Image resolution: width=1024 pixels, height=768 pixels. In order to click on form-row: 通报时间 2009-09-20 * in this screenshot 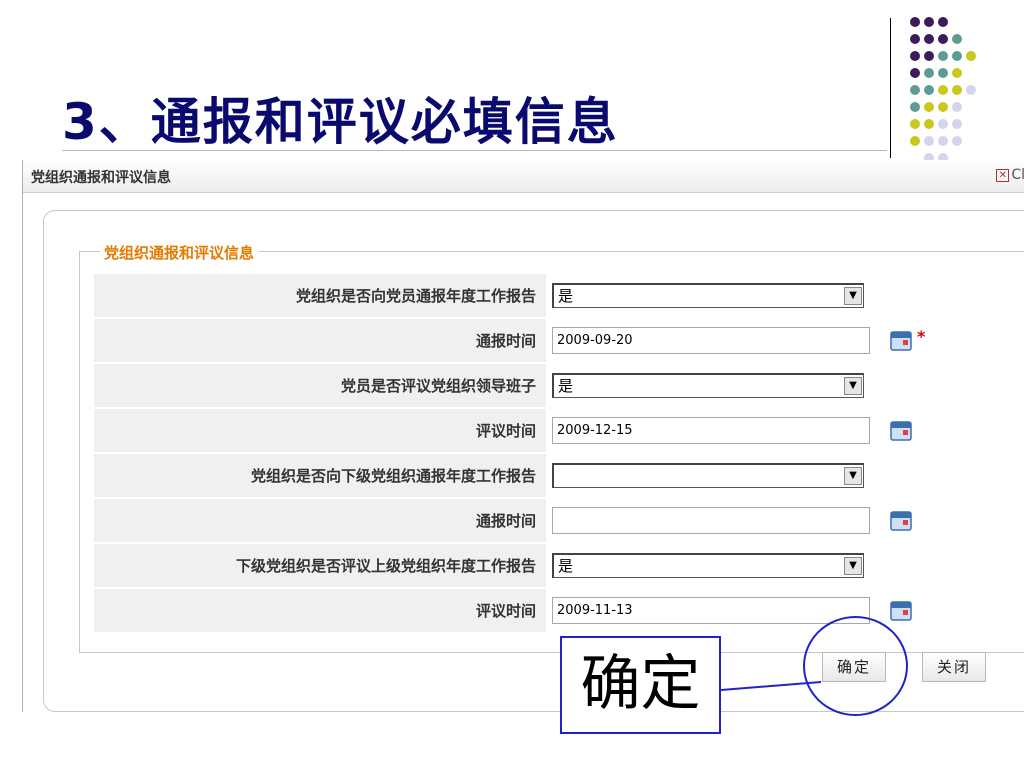, I will do `click(538, 341)`.